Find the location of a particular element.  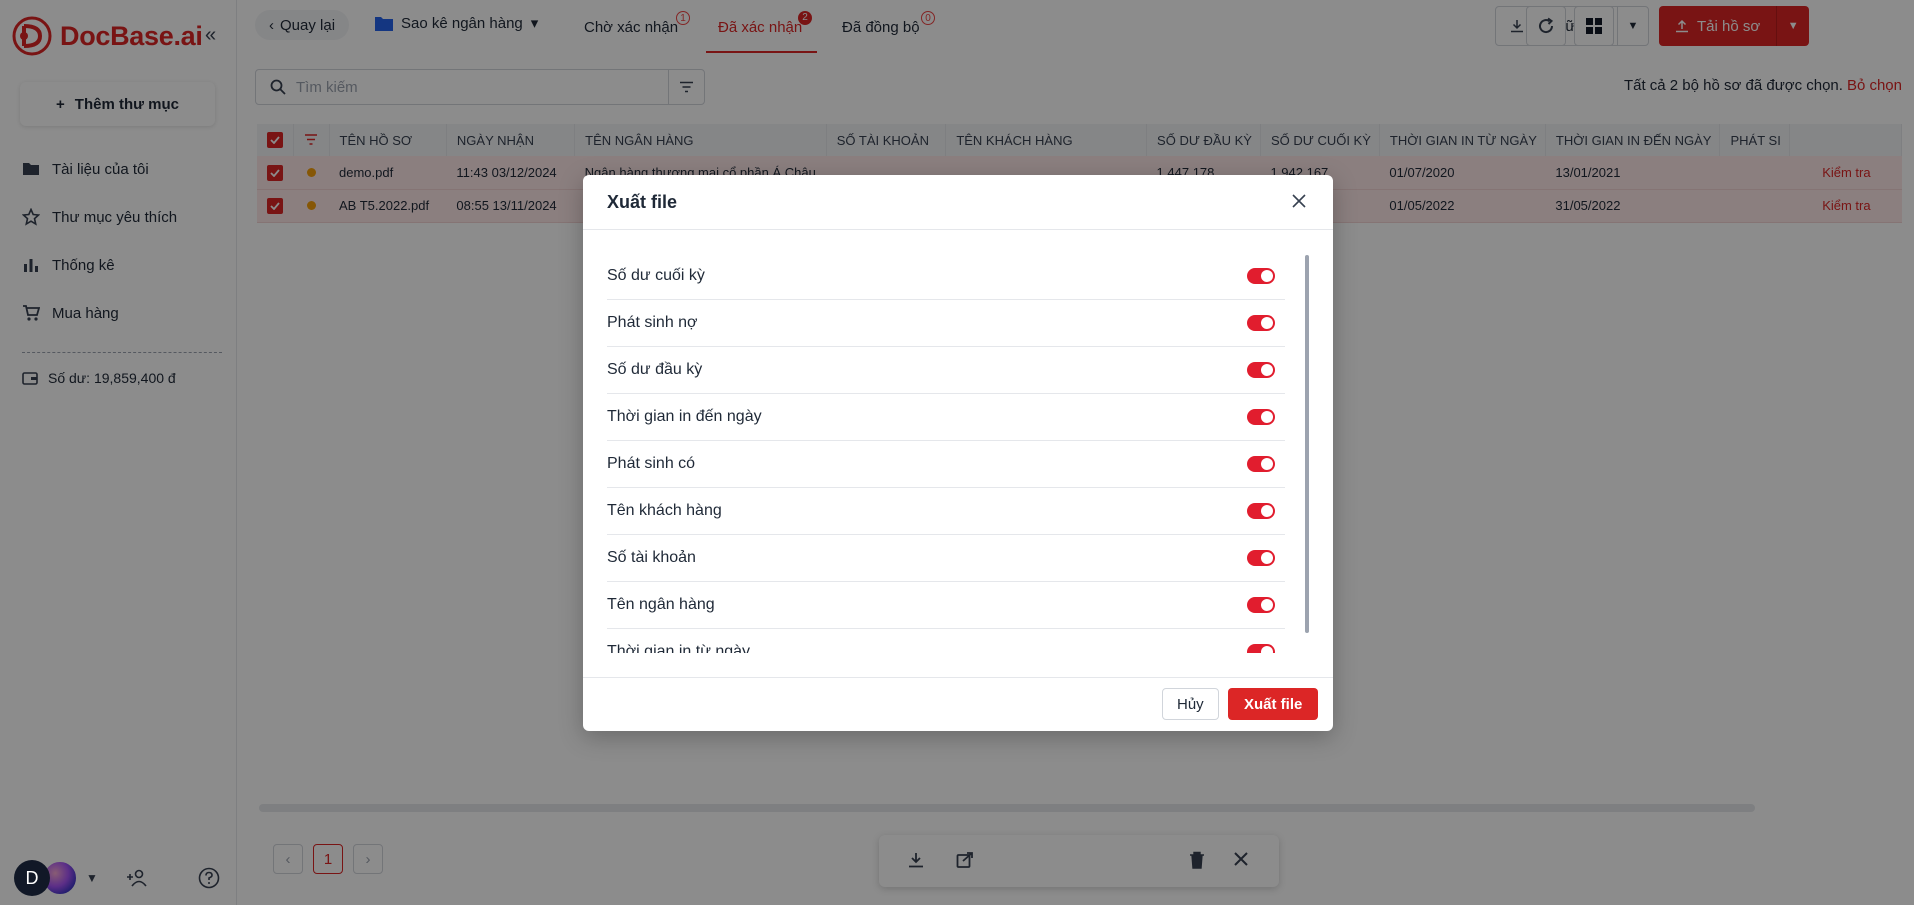

field-label: Tên khách hàng is located at coordinates (664, 510).